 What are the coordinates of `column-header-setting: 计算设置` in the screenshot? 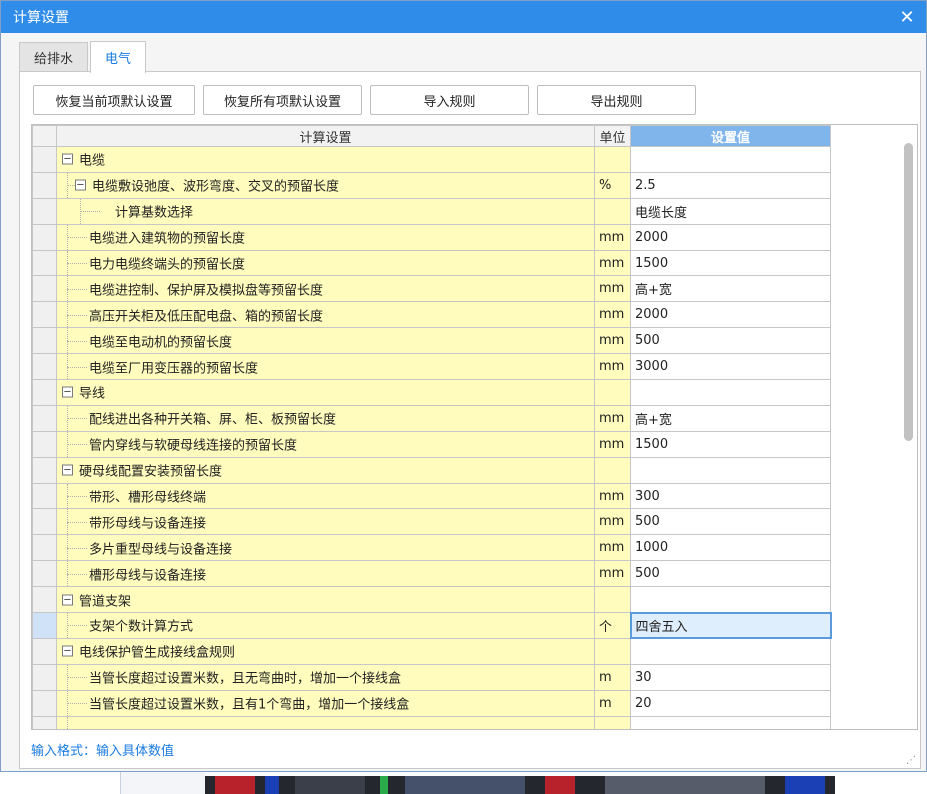 It's located at (325, 136).